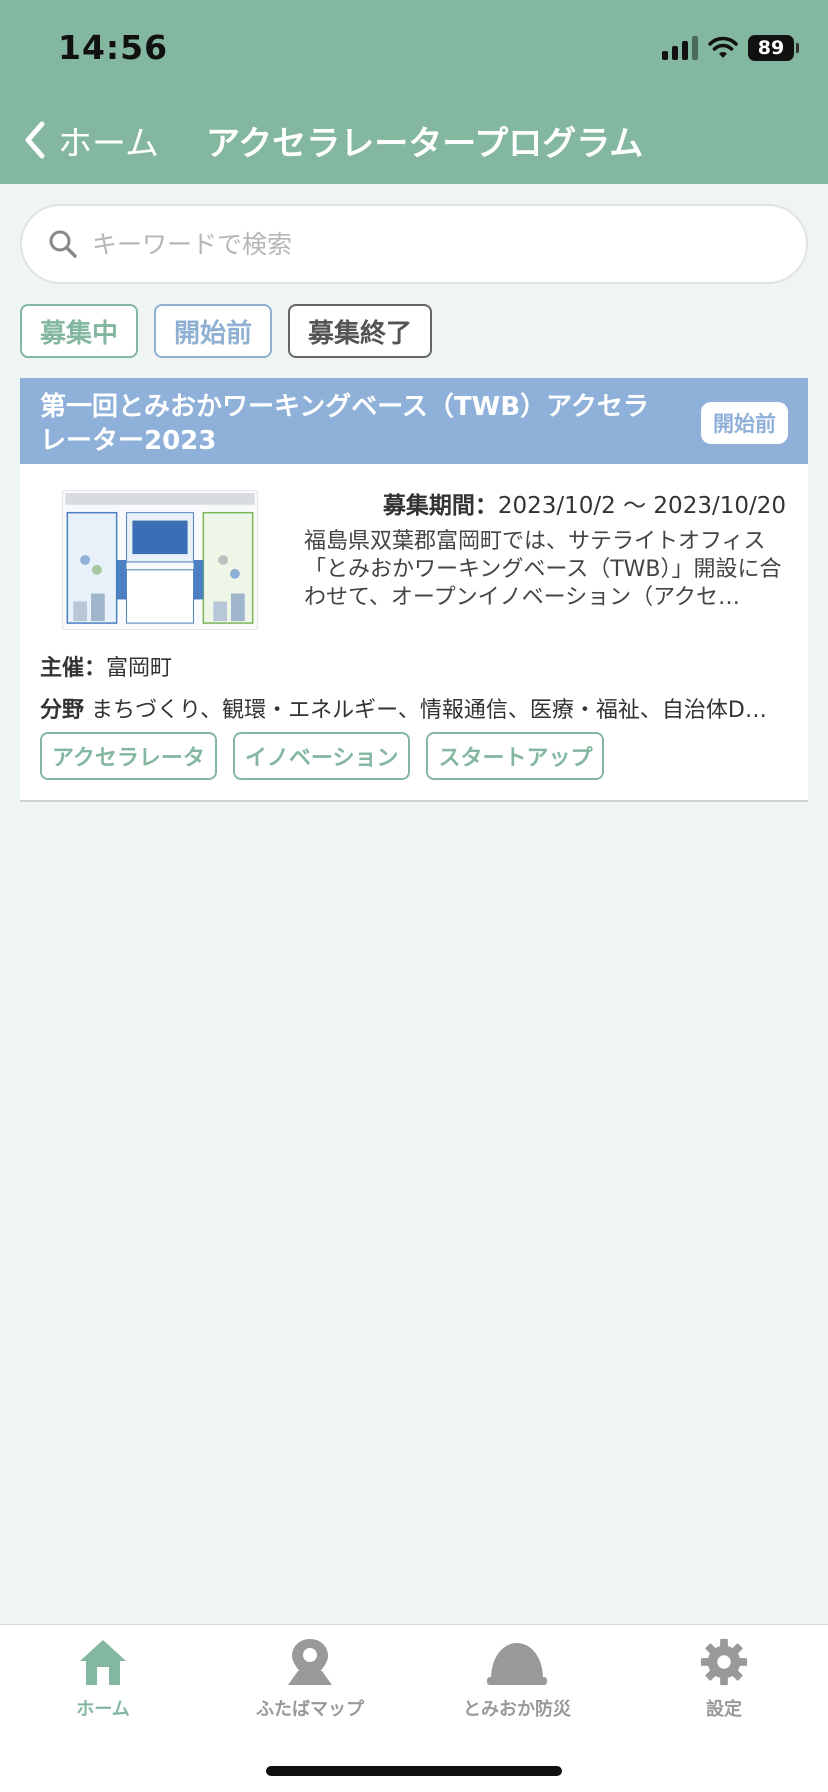  What do you see at coordinates (724, 1662) in the screenshot?
I see `gear-icon` at bounding box center [724, 1662].